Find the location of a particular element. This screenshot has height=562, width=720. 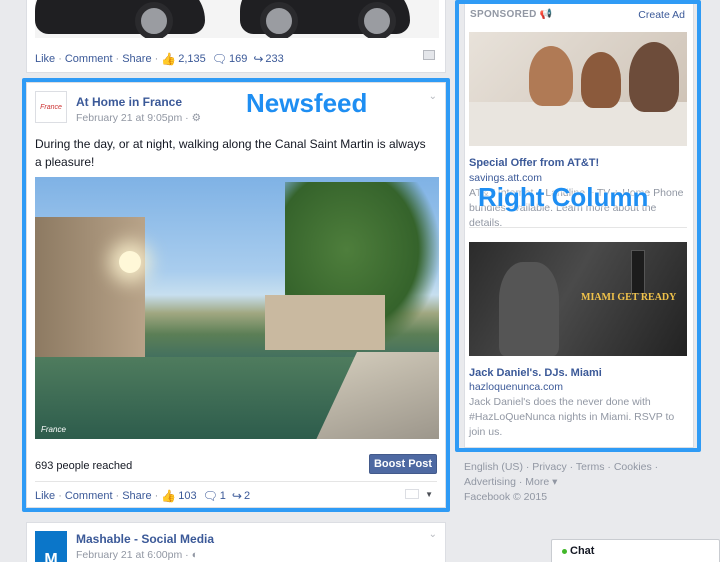

footer-link-language: English (US) is located at coordinates (493, 467).